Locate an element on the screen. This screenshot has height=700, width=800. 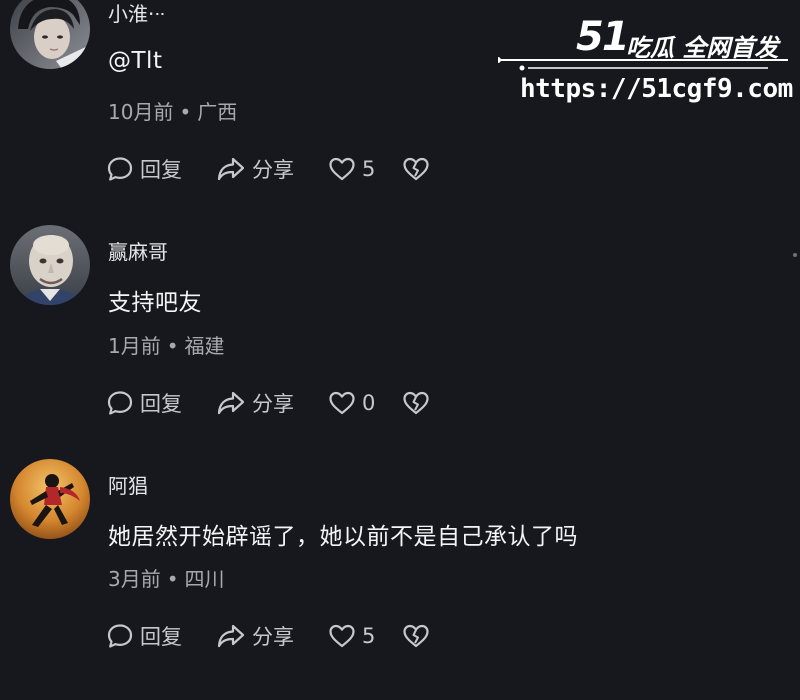
like-button: 0 is located at coordinates (365, 403).